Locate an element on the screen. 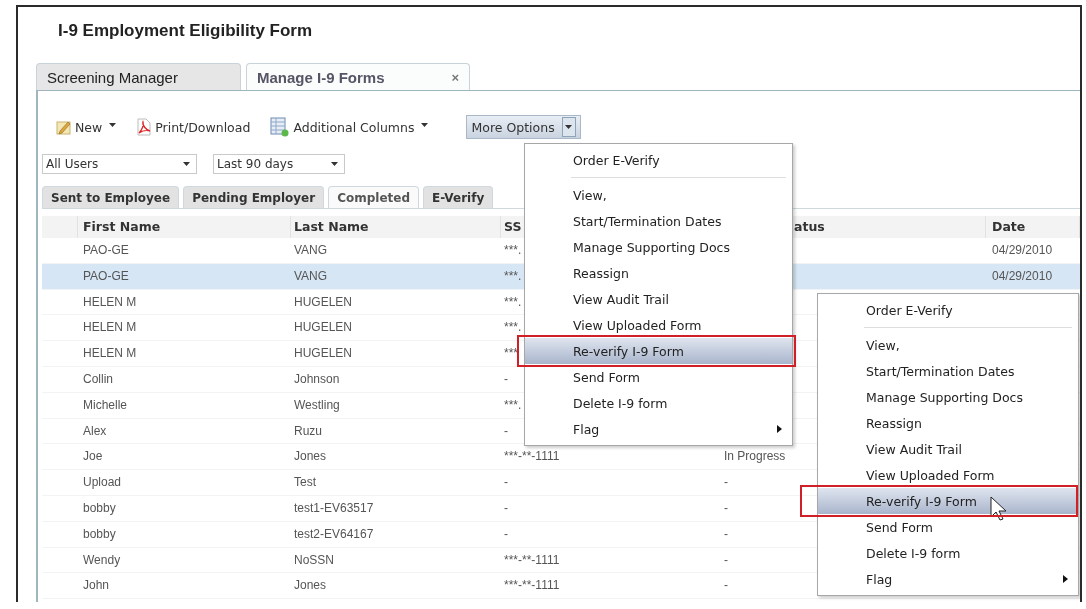 This screenshot has width=1086, height=609. table-cell: Ruzu is located at coordinates (308, 430).